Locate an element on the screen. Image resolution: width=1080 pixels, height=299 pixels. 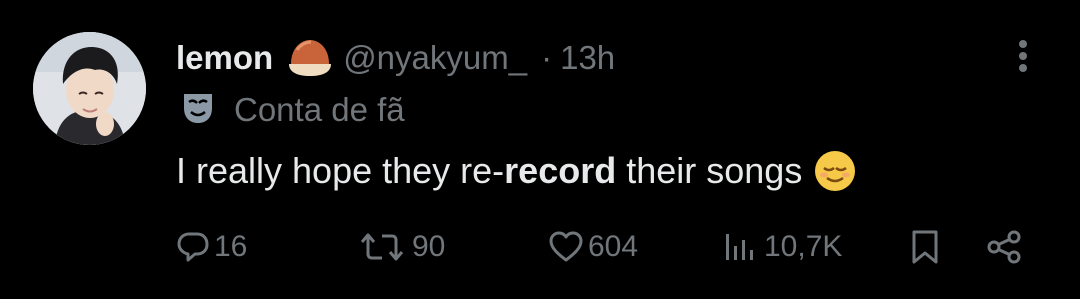
more-icon is located at coordinates (1023, 58).